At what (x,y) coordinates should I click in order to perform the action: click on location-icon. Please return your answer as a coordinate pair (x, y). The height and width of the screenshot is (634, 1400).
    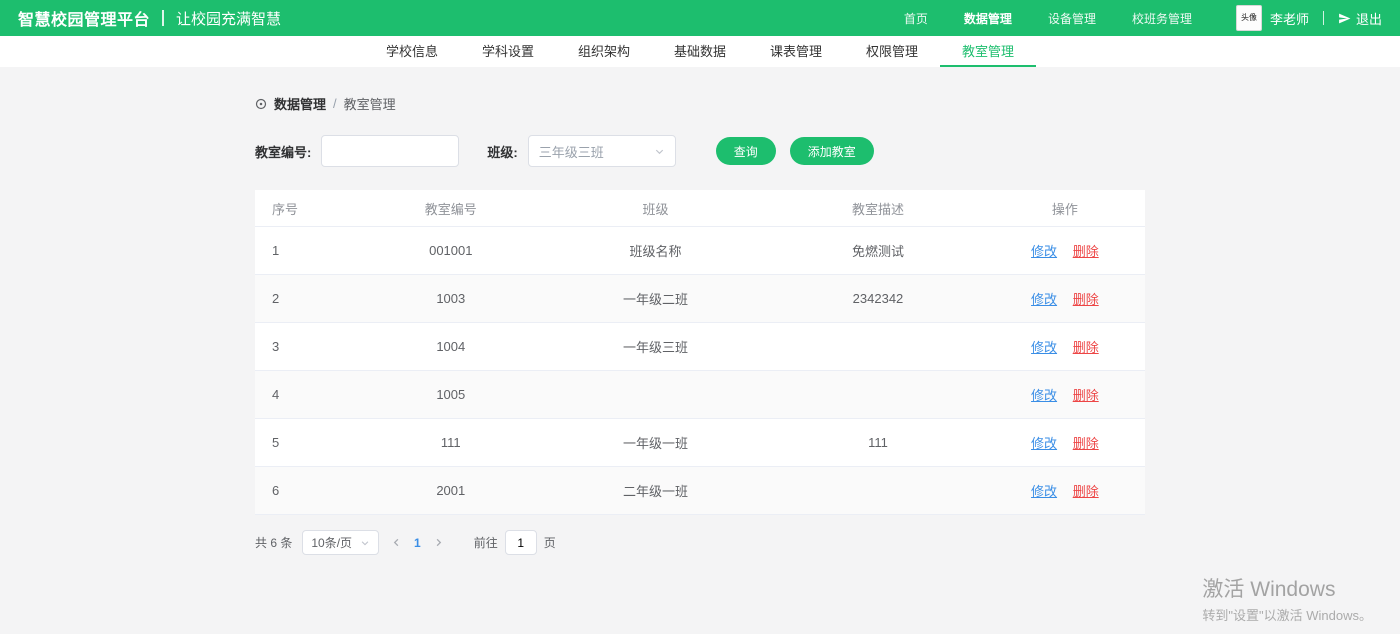
    Looking at the image, I should click on (261, 104).